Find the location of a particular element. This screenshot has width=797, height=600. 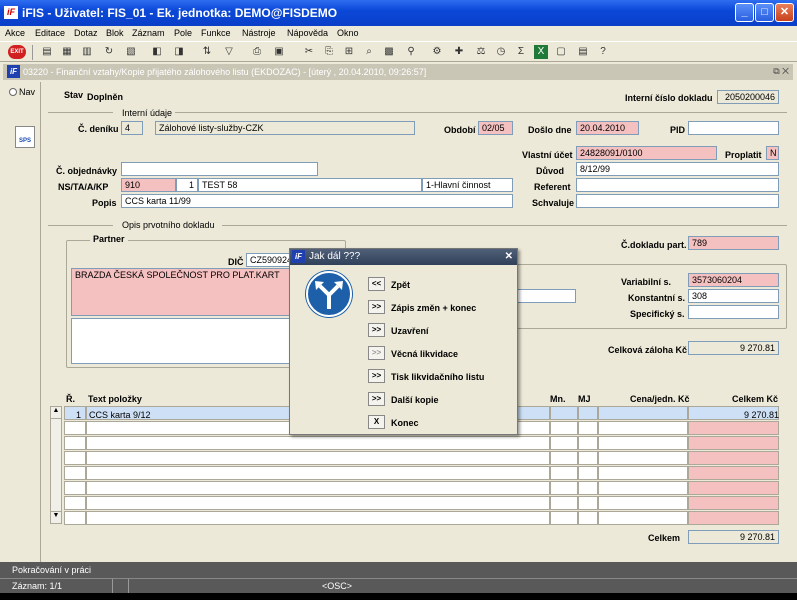

help-book-icon: ▤ is located at coordinates (583, 52).